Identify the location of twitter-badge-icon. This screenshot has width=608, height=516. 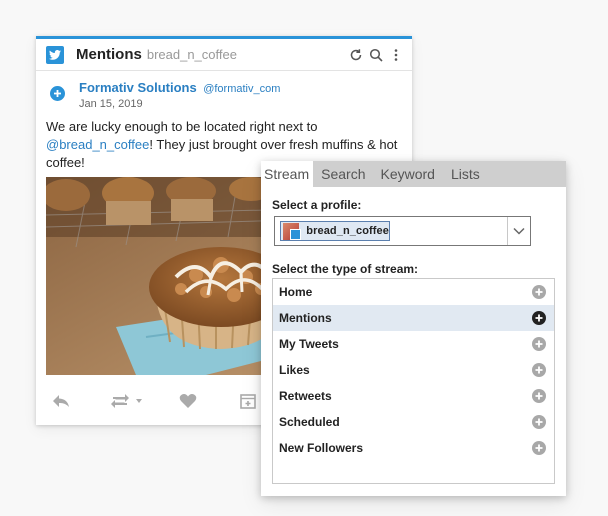
(296, 234).